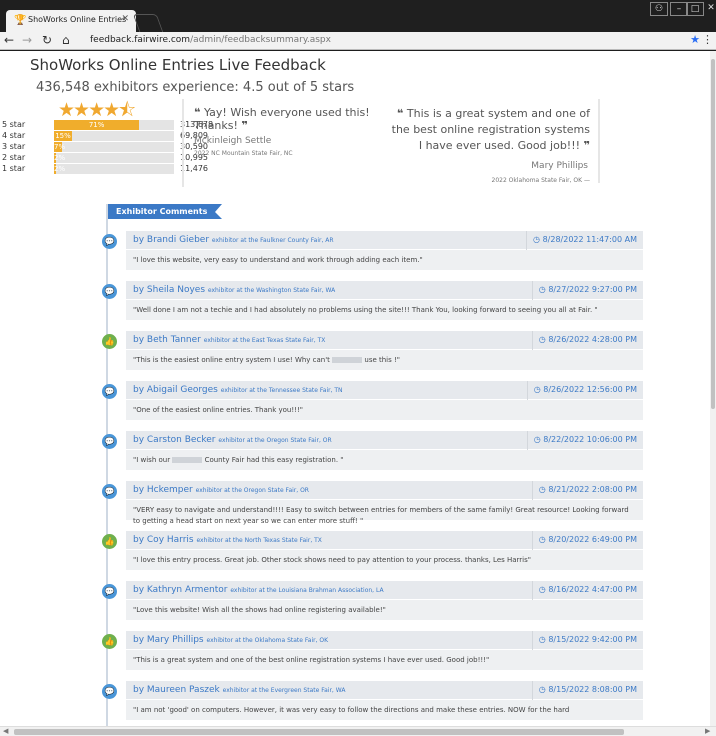 The image size is (716, 736). I want to click on close-quote-icon: ❞, so click(244, 125).